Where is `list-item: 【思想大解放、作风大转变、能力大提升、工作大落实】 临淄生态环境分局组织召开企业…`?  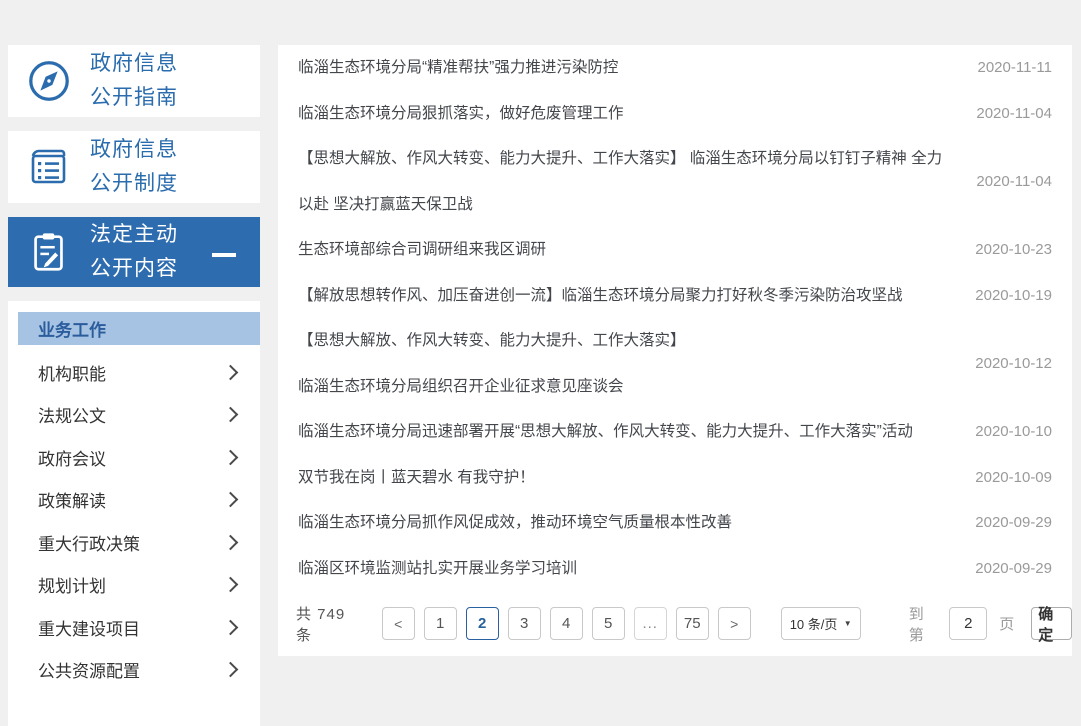
list-item: 【思想大解放、作风大转变、能力大提升、工作大落实】 临淄生态环境分局组织召开企业… is located at coordinates (675, 363).